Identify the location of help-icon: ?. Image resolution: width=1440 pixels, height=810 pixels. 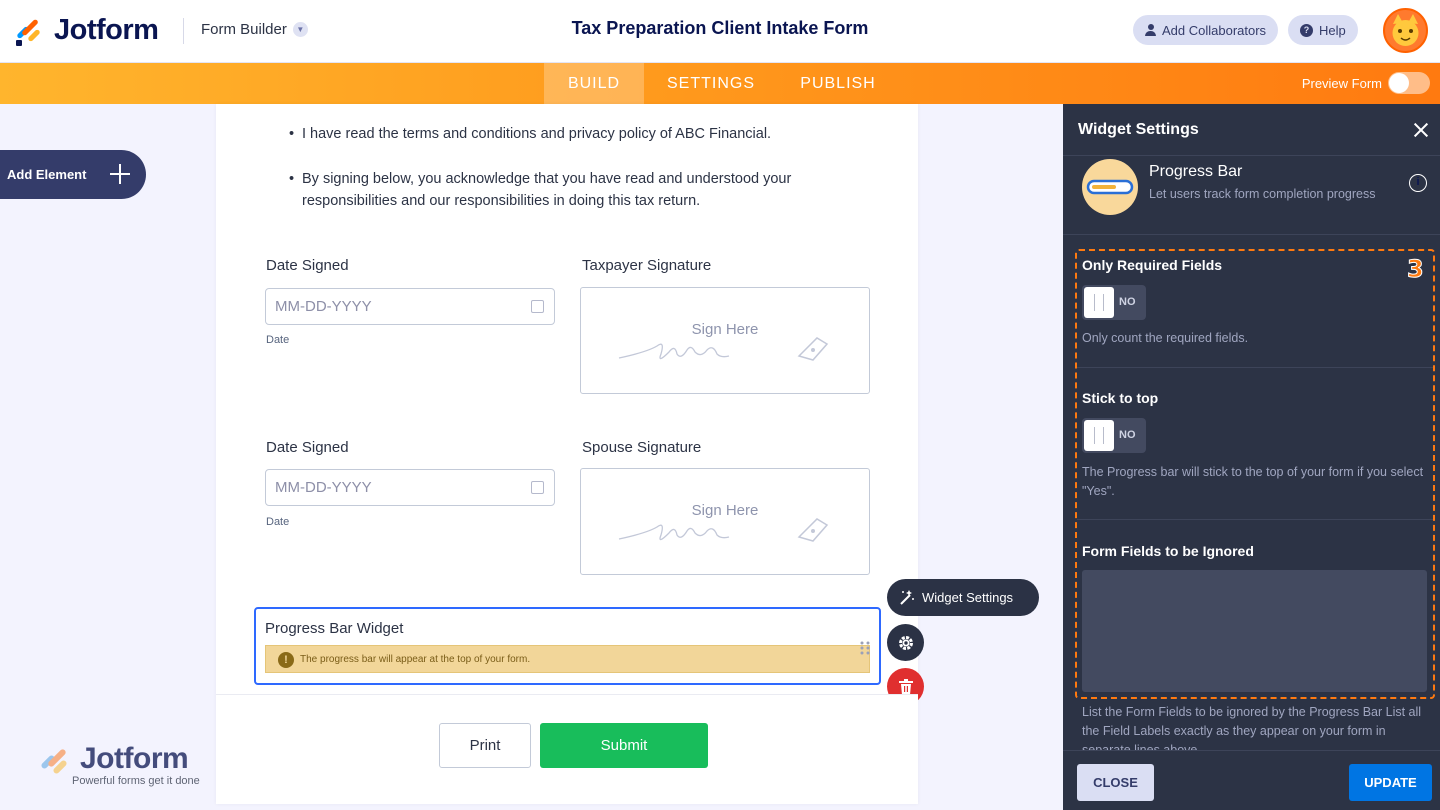
(1306, 30).